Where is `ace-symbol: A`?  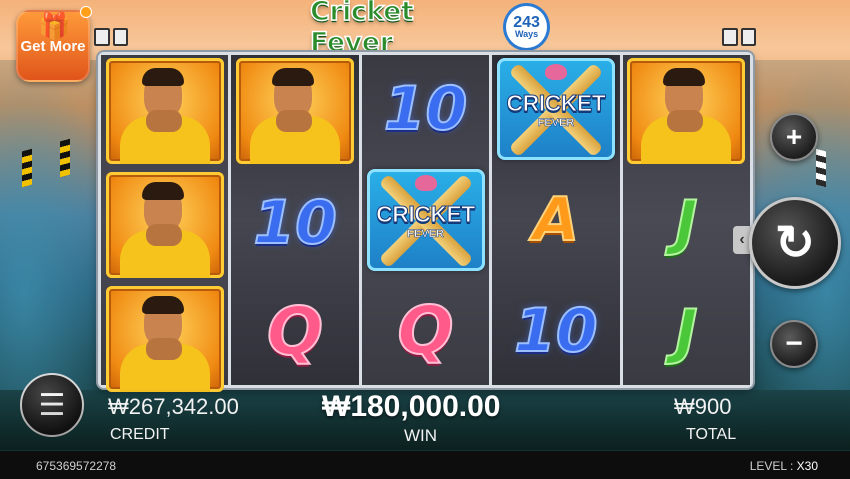 ace-symbol: A is located at coordinates (556, 220).